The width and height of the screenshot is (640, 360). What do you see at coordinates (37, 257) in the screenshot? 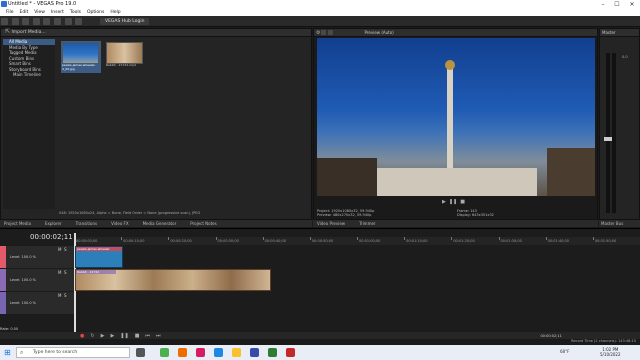
I see `track-header-1: Level: 100.0 % M S` at bounding box center [37, 257].